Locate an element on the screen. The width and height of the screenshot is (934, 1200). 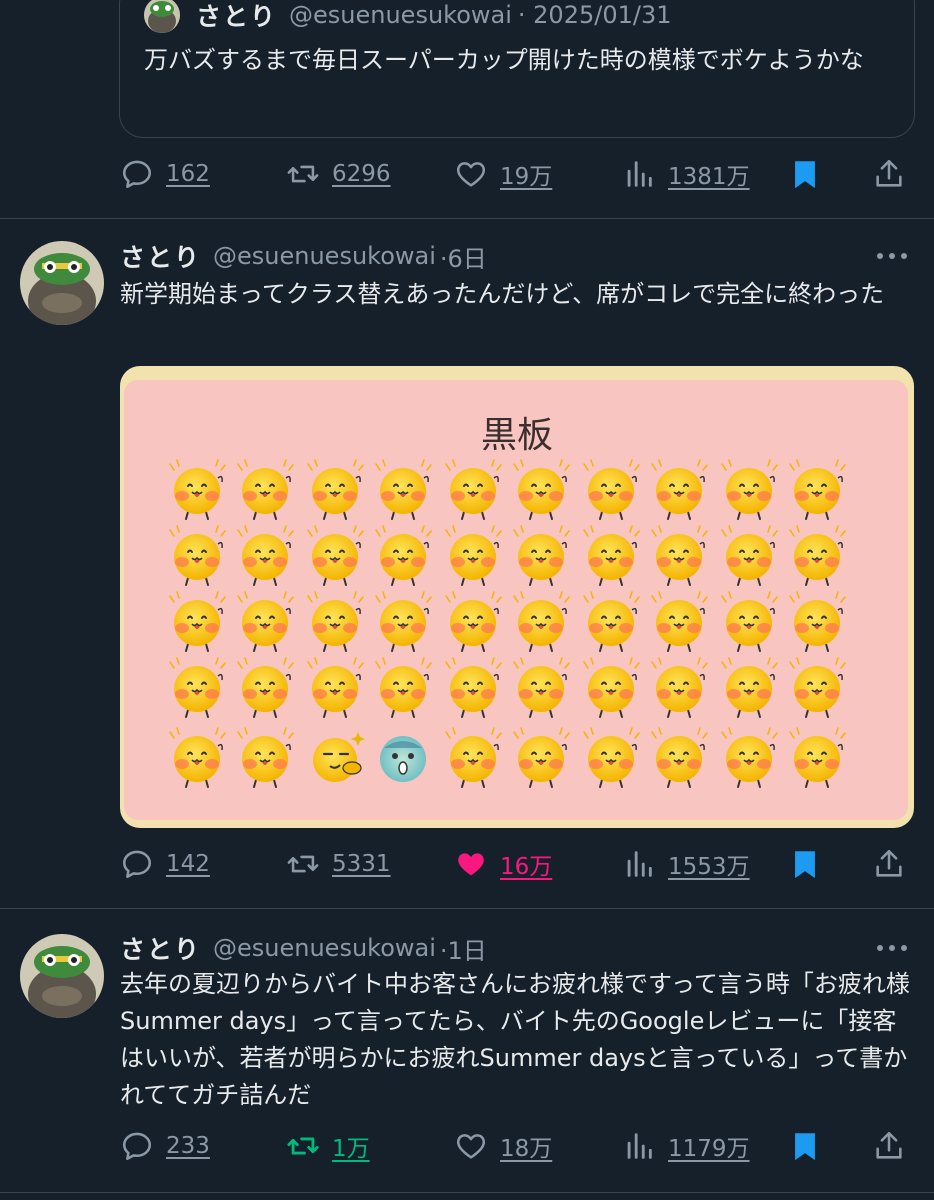
retweet-count: 5331 is located at coordinates (361, 864).